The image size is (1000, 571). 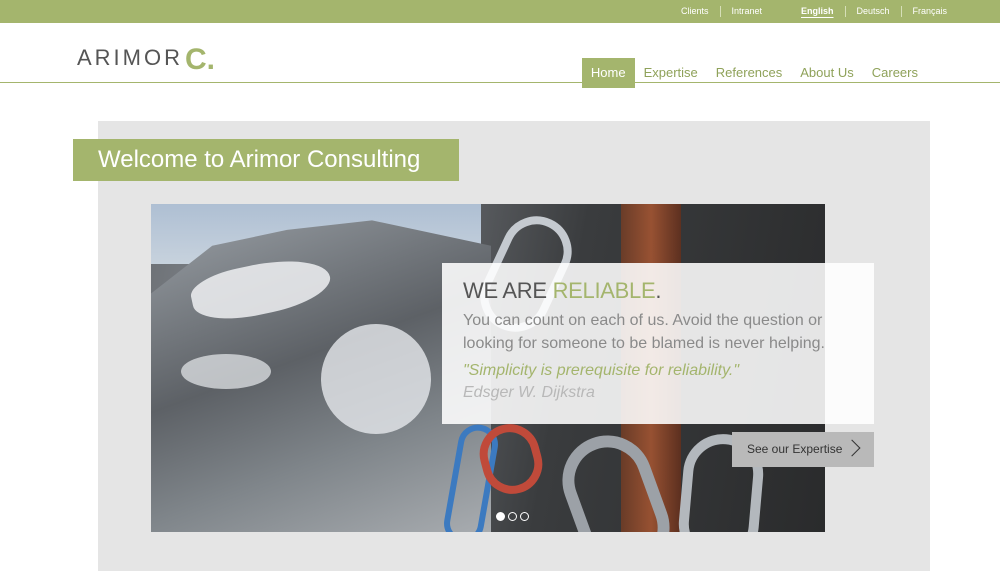 What do you see at coordinates (508, 290) in the screenshot?
I see `headline-prefix: WE ARE` at bounding box center [508, 290].